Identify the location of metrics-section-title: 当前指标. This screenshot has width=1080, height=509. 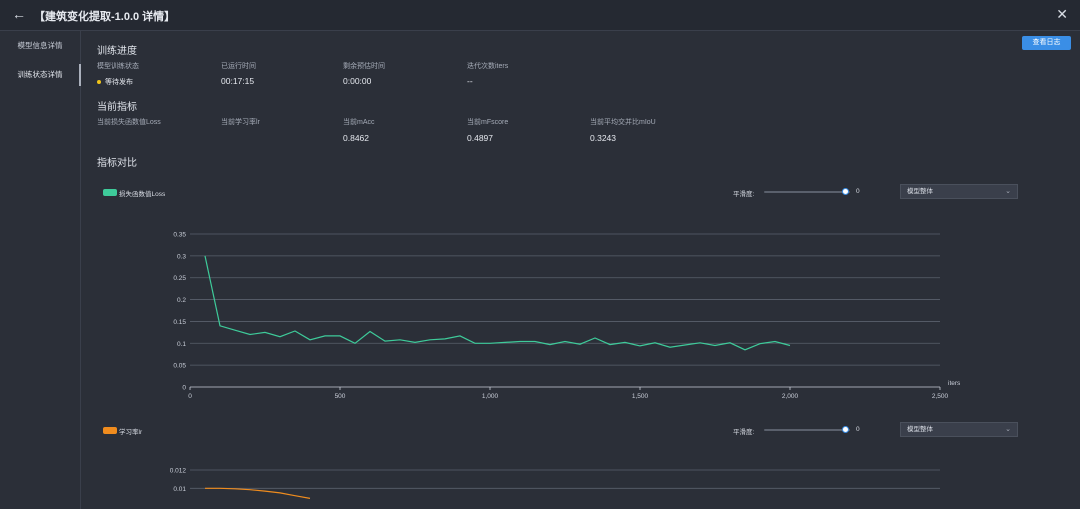
(117, 107).